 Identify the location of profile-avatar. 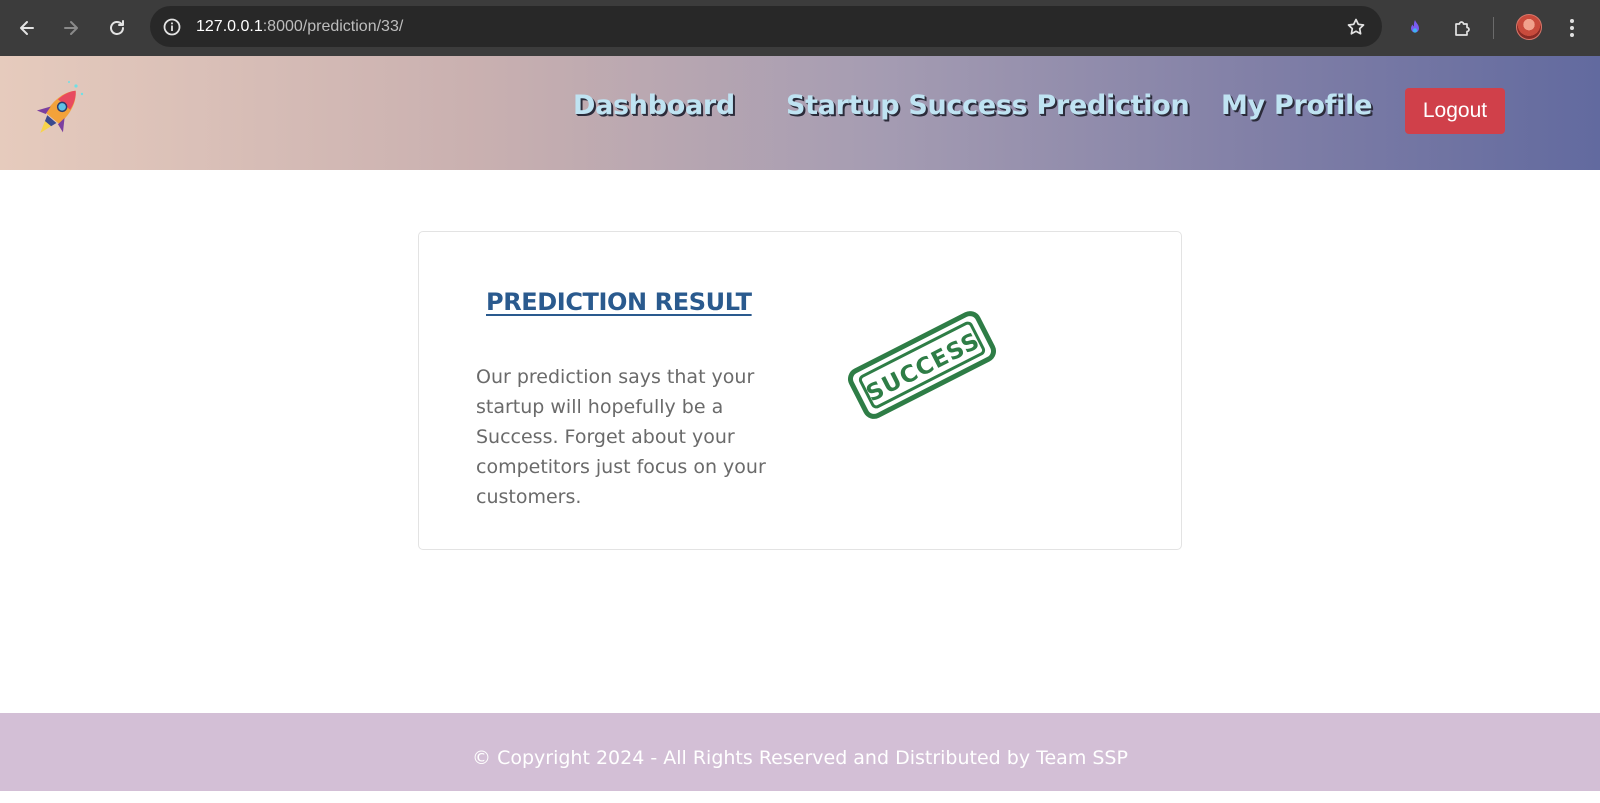
(1529, 27).